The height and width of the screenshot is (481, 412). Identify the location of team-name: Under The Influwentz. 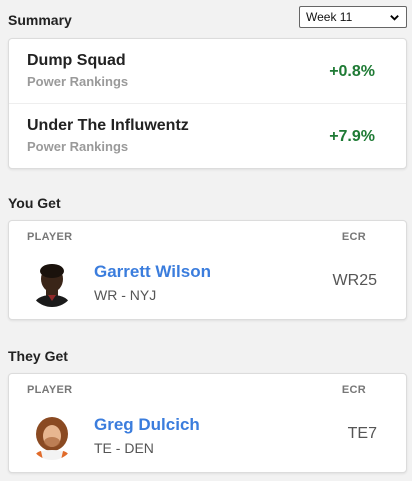
(108, 125).